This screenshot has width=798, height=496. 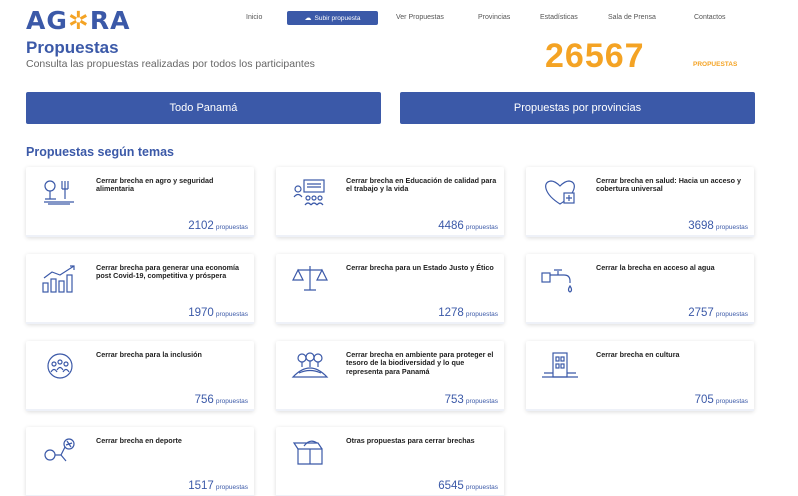 What do you see at coordinates (140, 461) in the screenshot?
I see `topic-card: Cerrar brecha en deporte 1517 propuestas` at bounding box center [140, 461].